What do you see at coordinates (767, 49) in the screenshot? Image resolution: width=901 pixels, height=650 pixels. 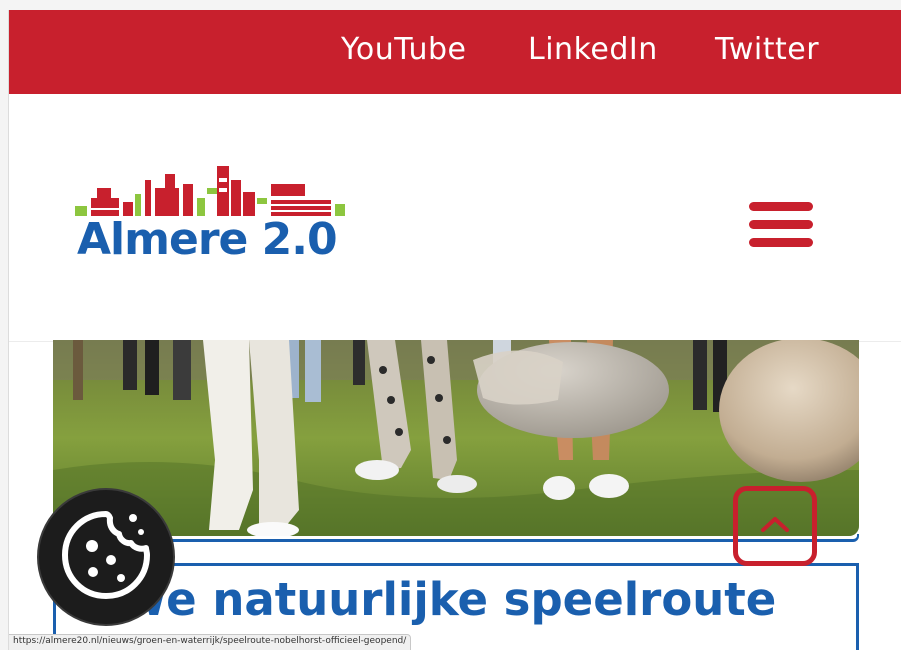 I see `twitter-link: Twitter` at bounding box center [767, 49].